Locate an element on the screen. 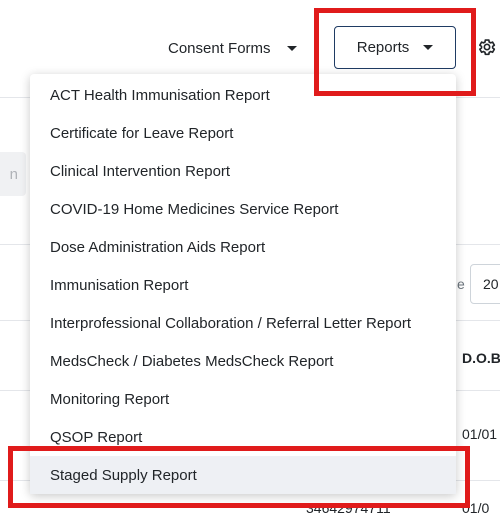 This screenshot has width=500, height=532. page-size-select: 20 is located at coordinates (485, 284).